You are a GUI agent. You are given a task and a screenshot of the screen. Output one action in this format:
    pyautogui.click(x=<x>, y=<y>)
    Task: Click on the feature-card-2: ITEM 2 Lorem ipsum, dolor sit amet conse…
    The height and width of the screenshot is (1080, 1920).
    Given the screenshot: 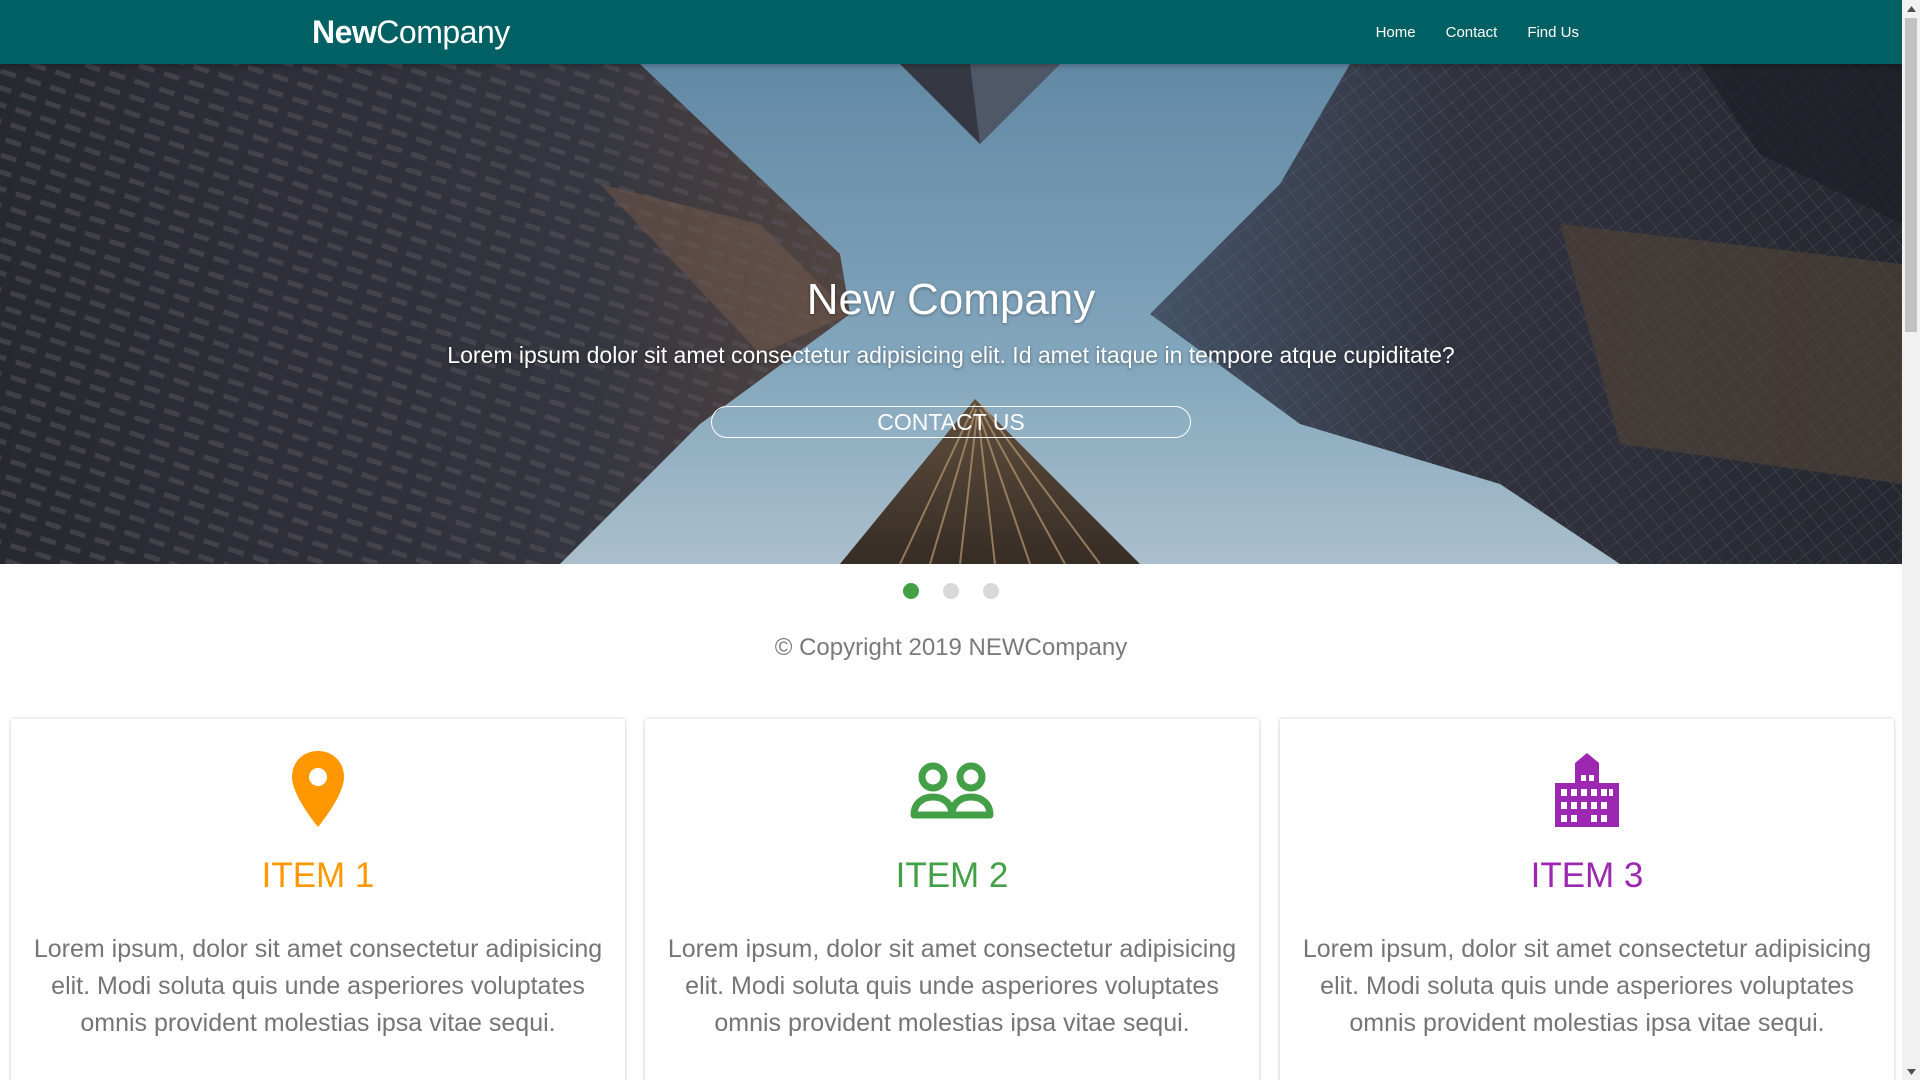 What is the action you would take?
    pyautogui.click(x=952, y=899)
    